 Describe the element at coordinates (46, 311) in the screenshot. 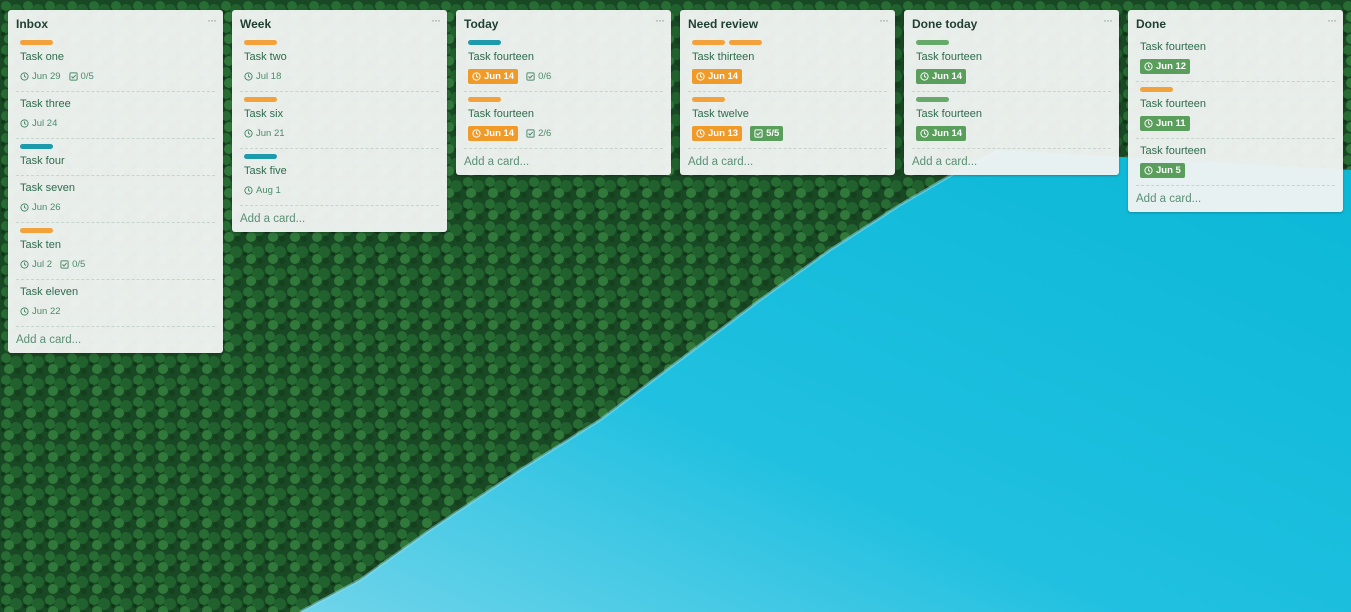

I see `due-date-text: Jun 22` at that location.